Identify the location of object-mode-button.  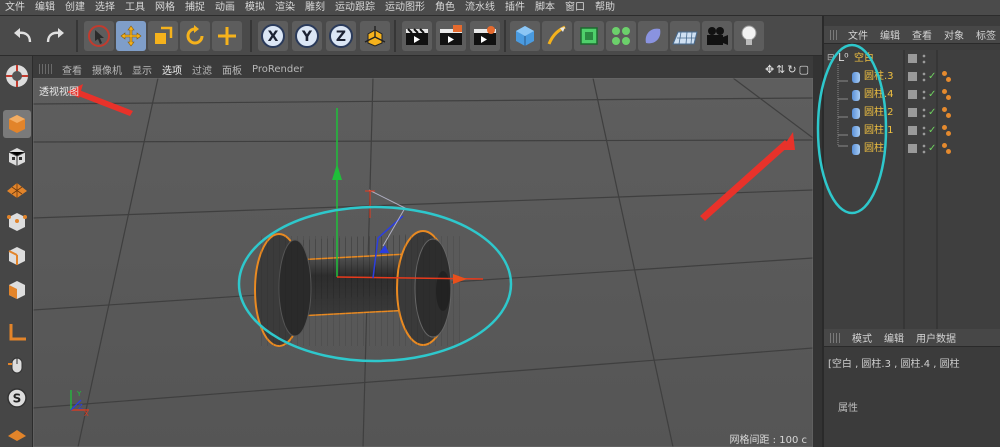
(17, 124).